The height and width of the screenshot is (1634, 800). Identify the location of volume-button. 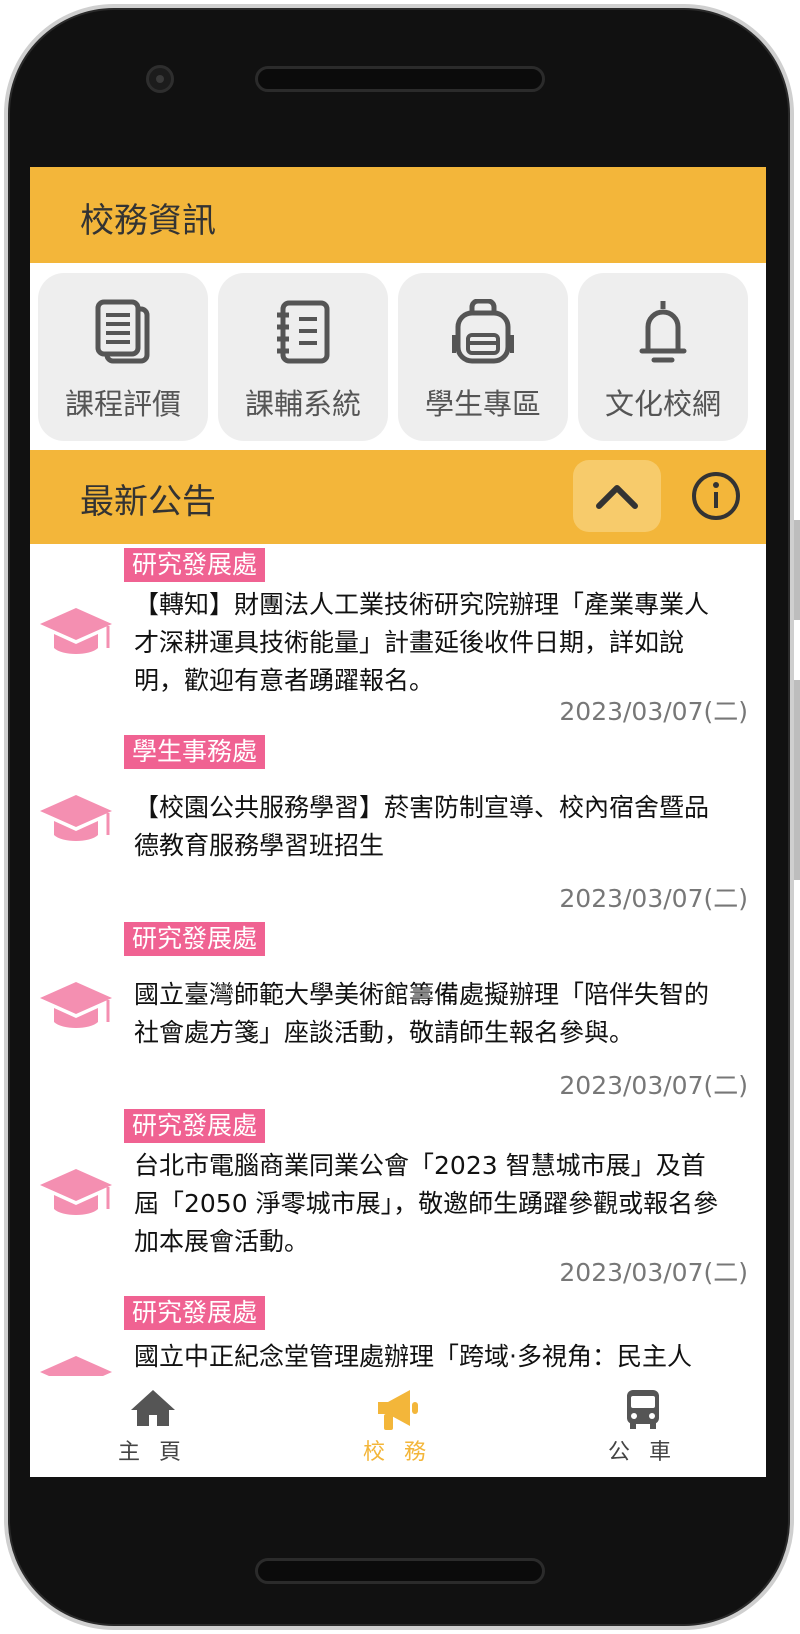
(797, 570).